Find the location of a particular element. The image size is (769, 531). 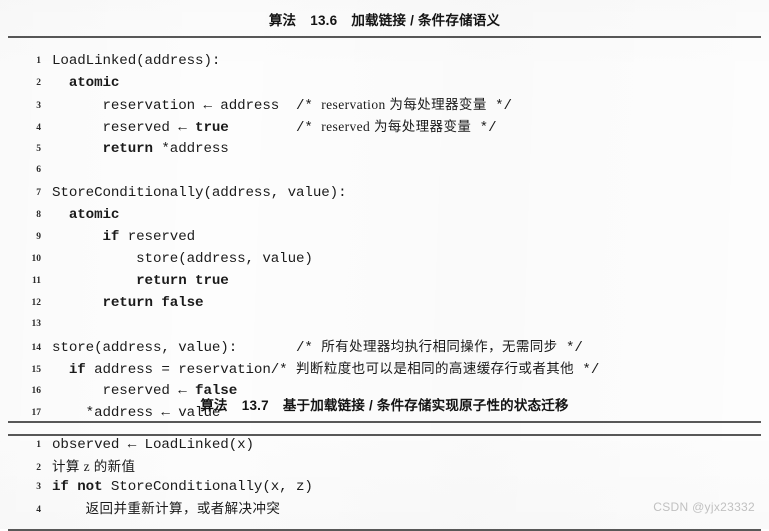

code-line: 9 if reserved is located at coordinates (384, 237).